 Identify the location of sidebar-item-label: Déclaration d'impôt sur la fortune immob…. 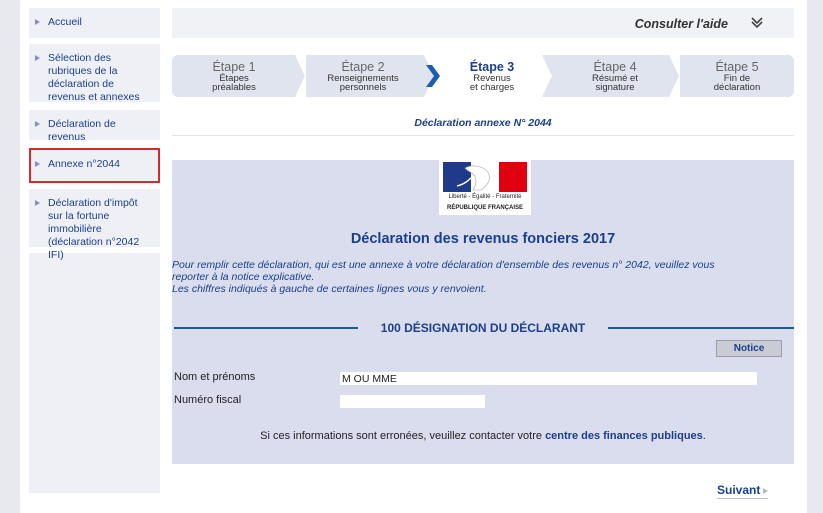
(94, 229).